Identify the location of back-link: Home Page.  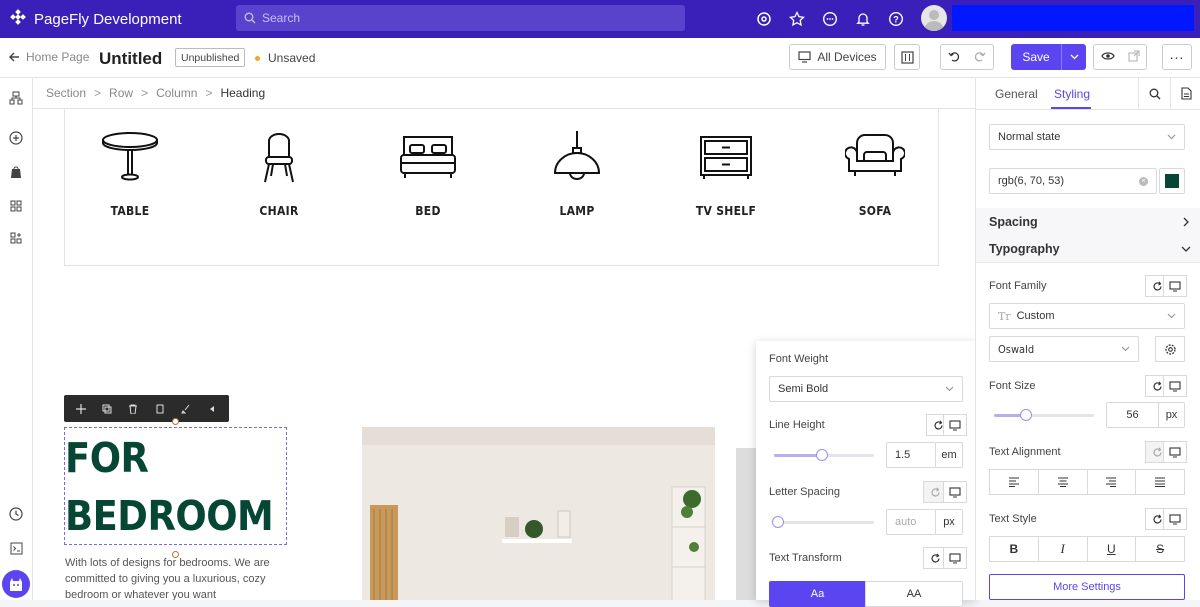
(48, 57).